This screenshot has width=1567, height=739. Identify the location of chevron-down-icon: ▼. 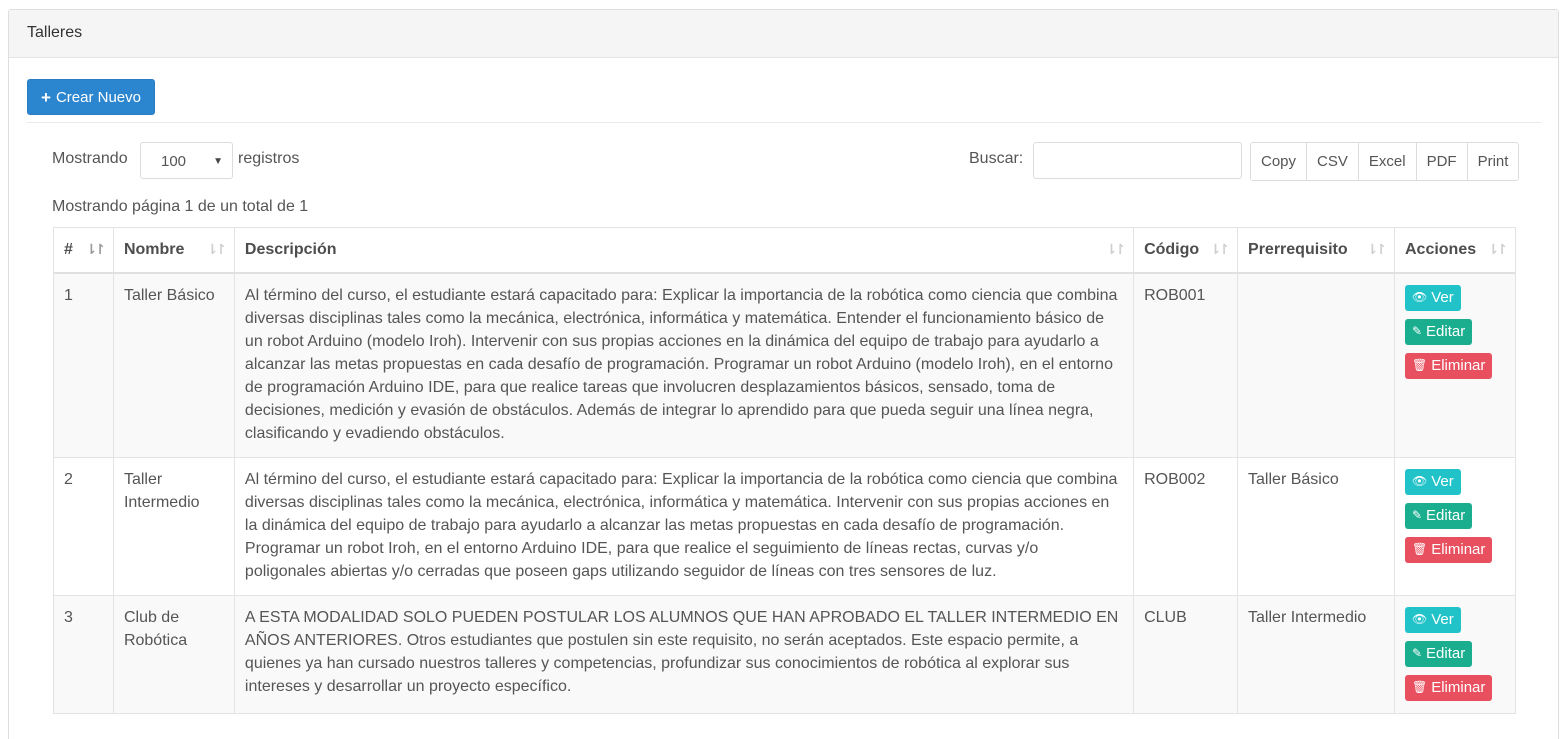
(218, 161).